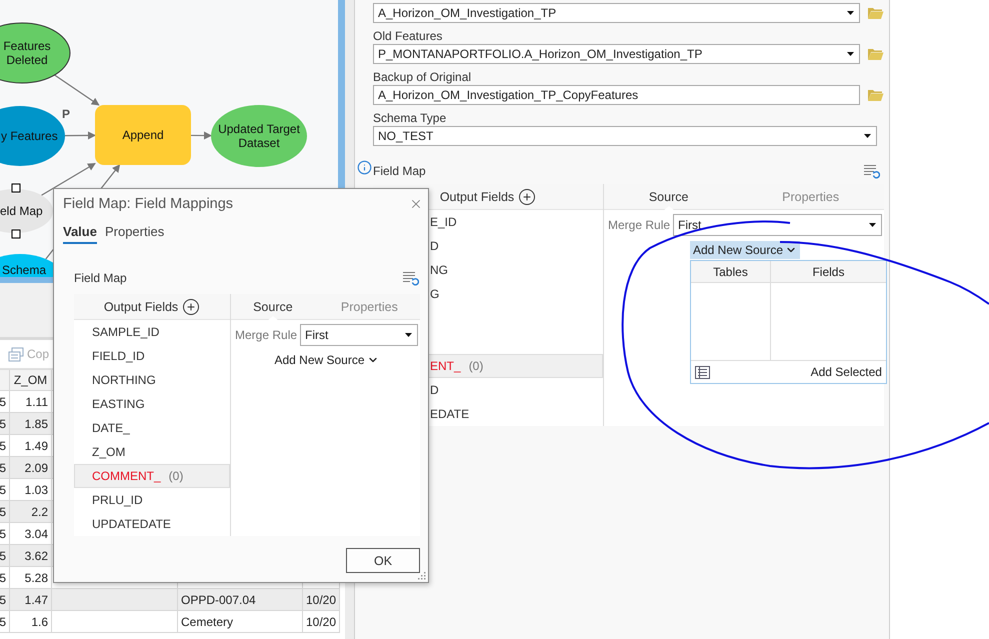 The width and height of the screenshot is (989, 639). I want to click on dialog-tab: Properties, so click(134, 234).